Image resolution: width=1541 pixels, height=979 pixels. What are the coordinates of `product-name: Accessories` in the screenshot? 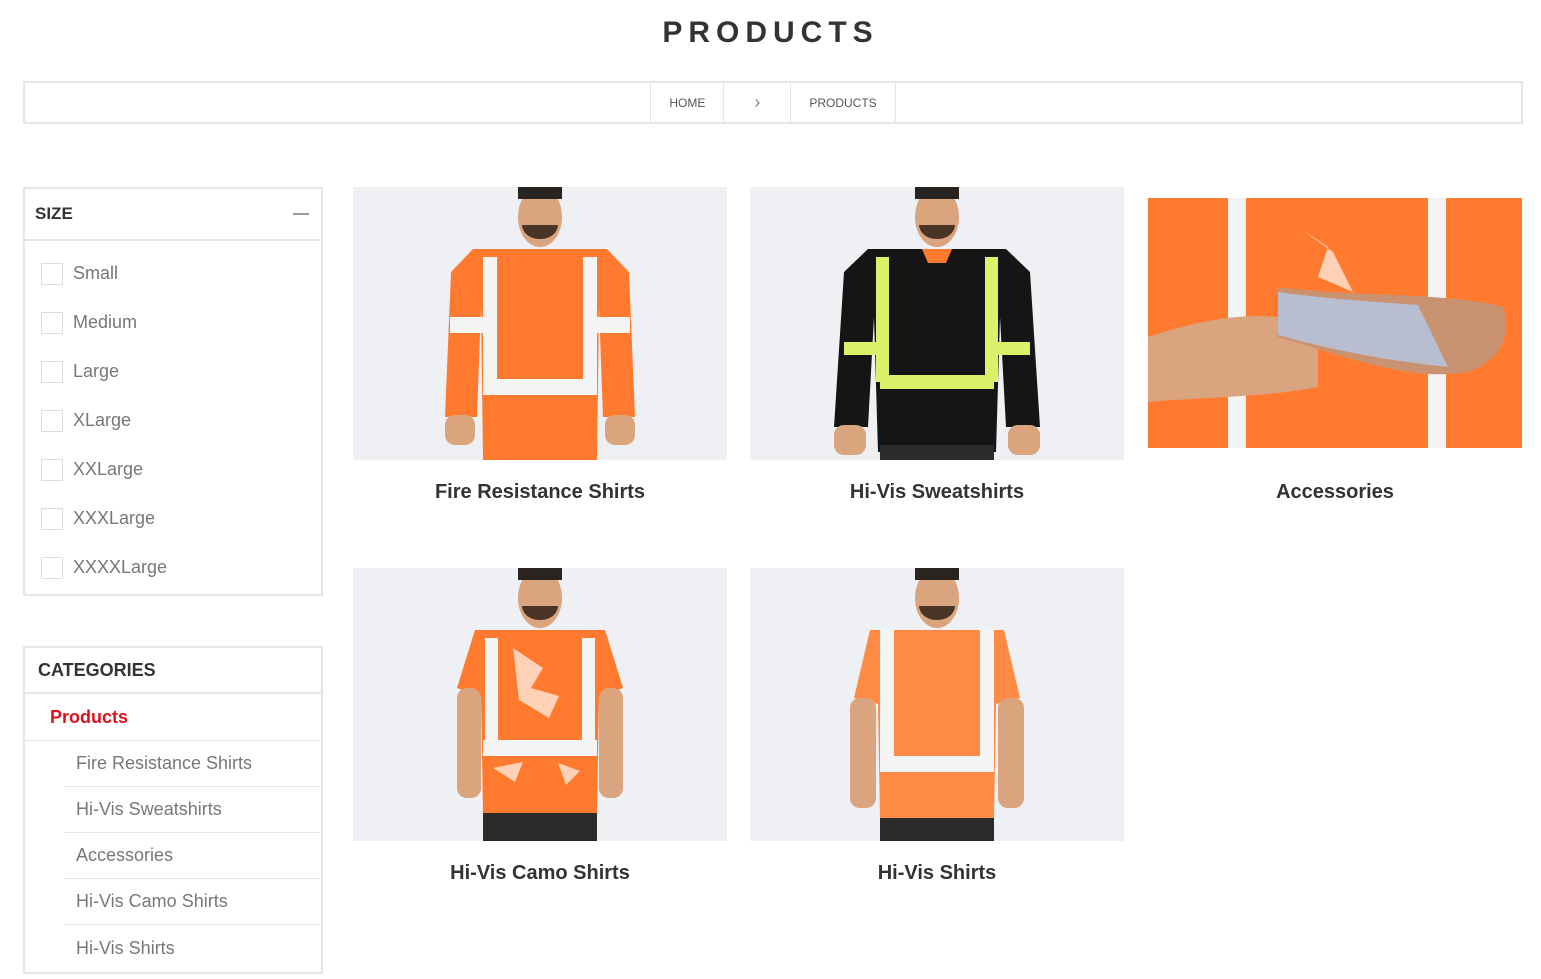 It's located at (1335, 492).